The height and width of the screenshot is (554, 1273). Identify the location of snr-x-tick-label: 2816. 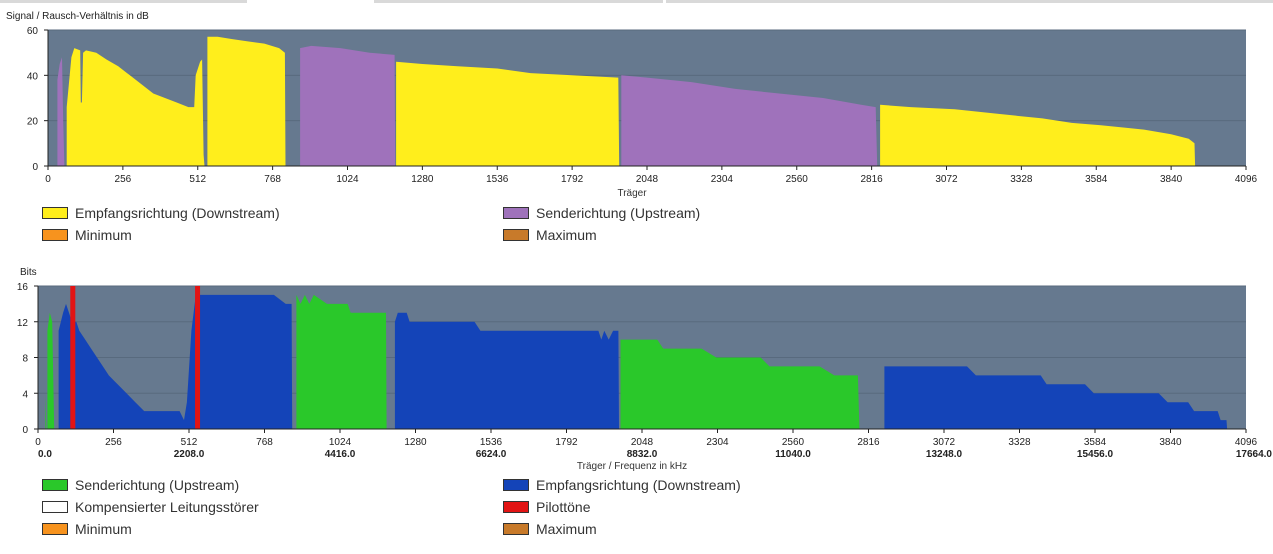
(872, 179).